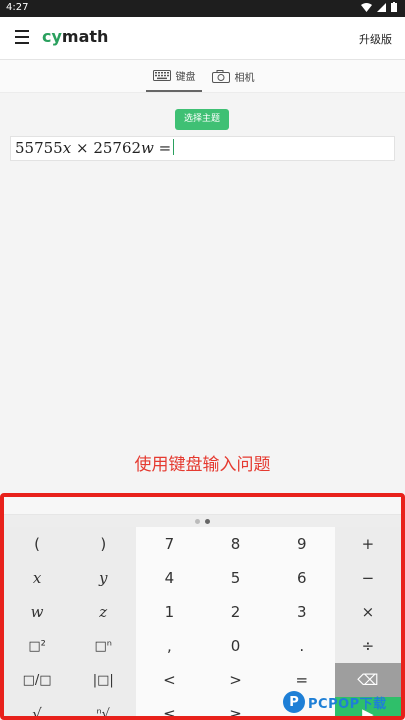  I want to click on key-7: 7, so click(169, 544).